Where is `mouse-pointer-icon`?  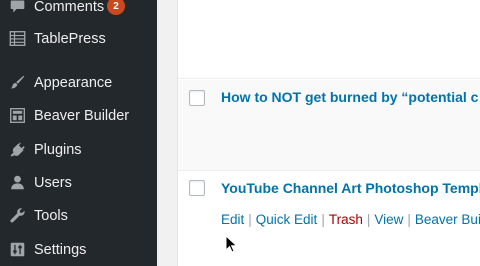
mouse-pointer-icon is located at coordinates (231, 244).